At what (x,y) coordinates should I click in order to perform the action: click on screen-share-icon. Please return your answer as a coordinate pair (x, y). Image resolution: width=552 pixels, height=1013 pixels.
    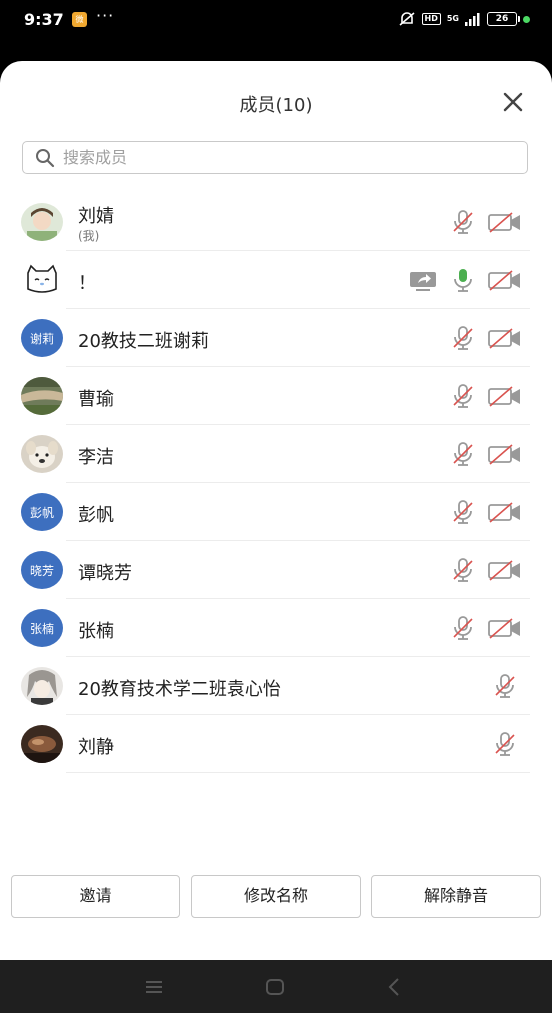
    Looking at the image, I should click on (423, 280).